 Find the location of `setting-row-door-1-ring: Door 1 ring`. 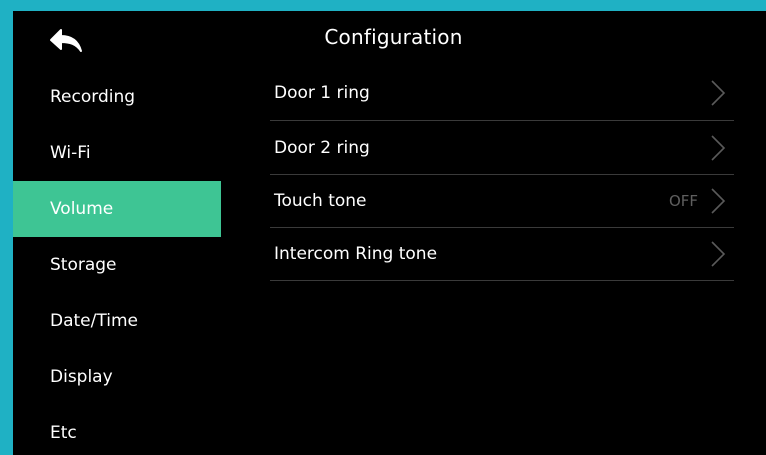

setting-row-door-1-ring: Door 1 ring is located at coordinates (502, 93).